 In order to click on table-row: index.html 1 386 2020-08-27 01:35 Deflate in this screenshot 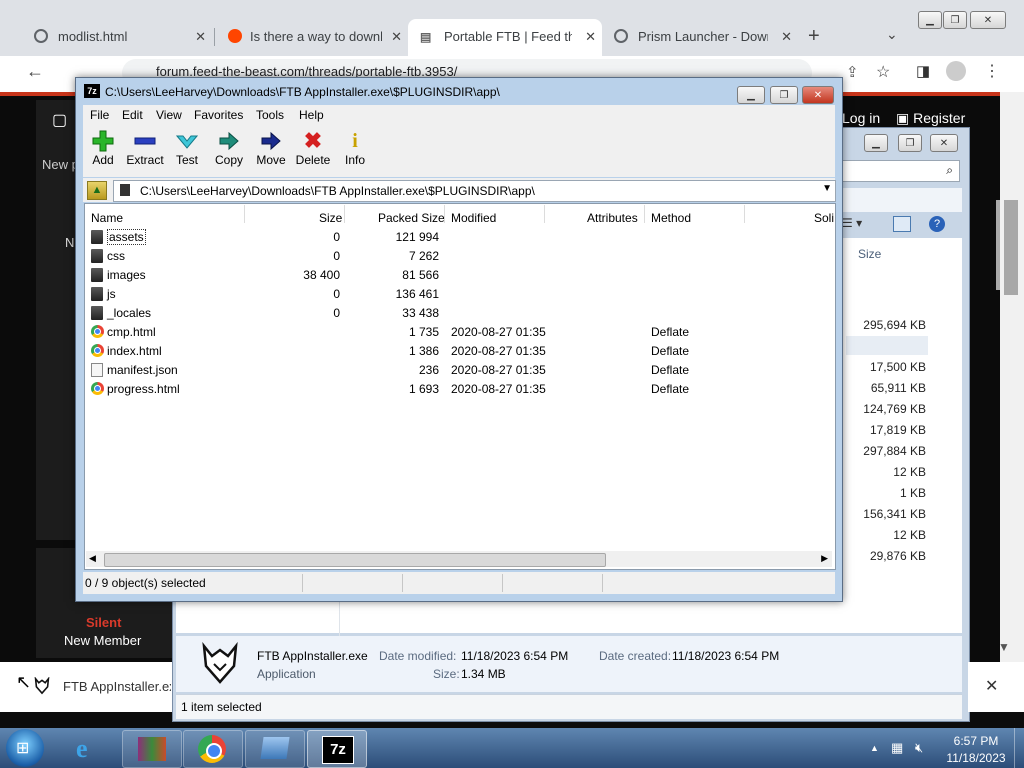, I will do `click(459, 350)`.